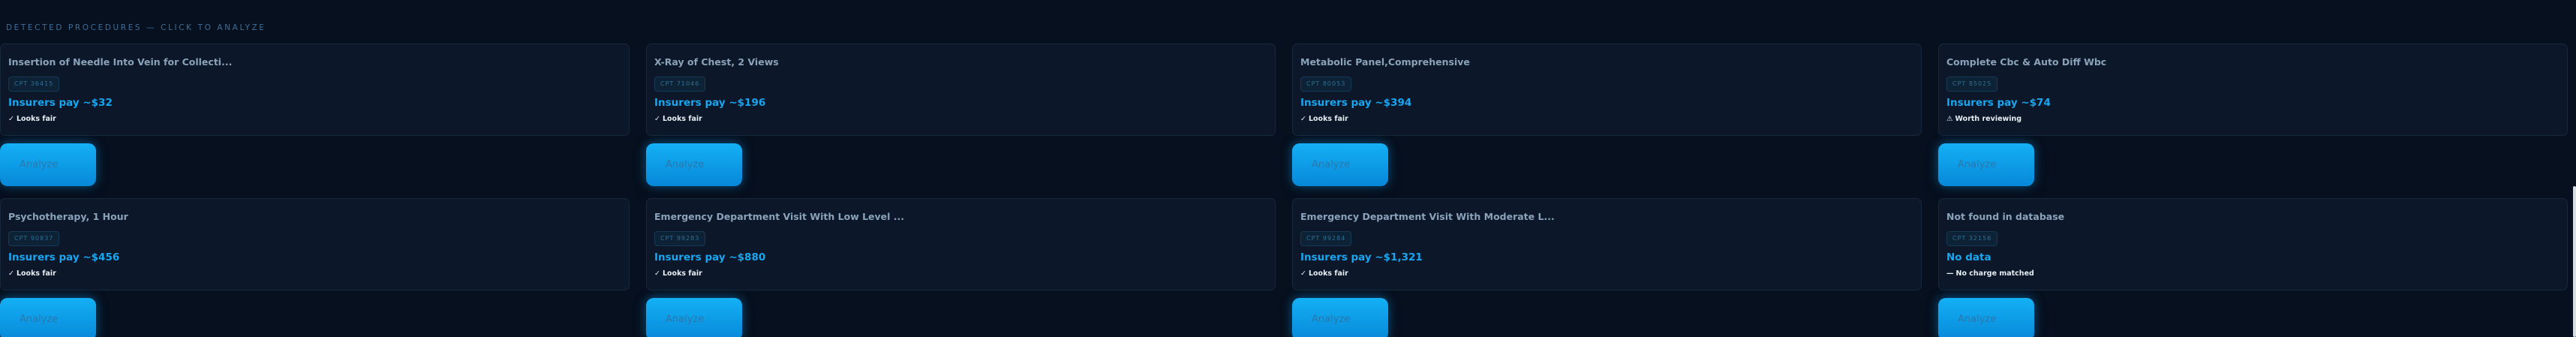  What do you see at coordinates (34, 238) in the screenshot?
I see `cpt-badge: CPT 90837` at bounding box center [34, 238].